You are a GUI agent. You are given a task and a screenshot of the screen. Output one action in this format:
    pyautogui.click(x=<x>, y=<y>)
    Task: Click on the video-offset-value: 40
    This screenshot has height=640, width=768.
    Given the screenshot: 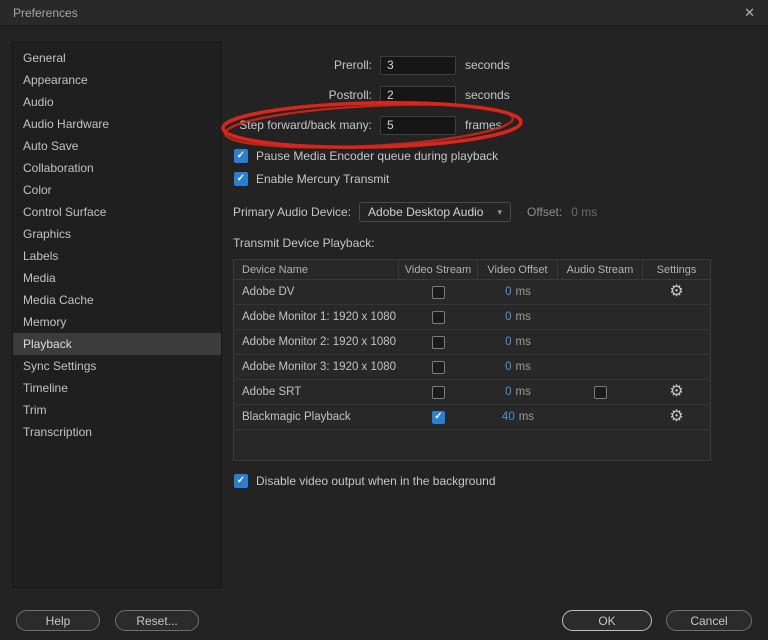 What is the action you would take?
    pyautogui.click(x=508, y=417)
    